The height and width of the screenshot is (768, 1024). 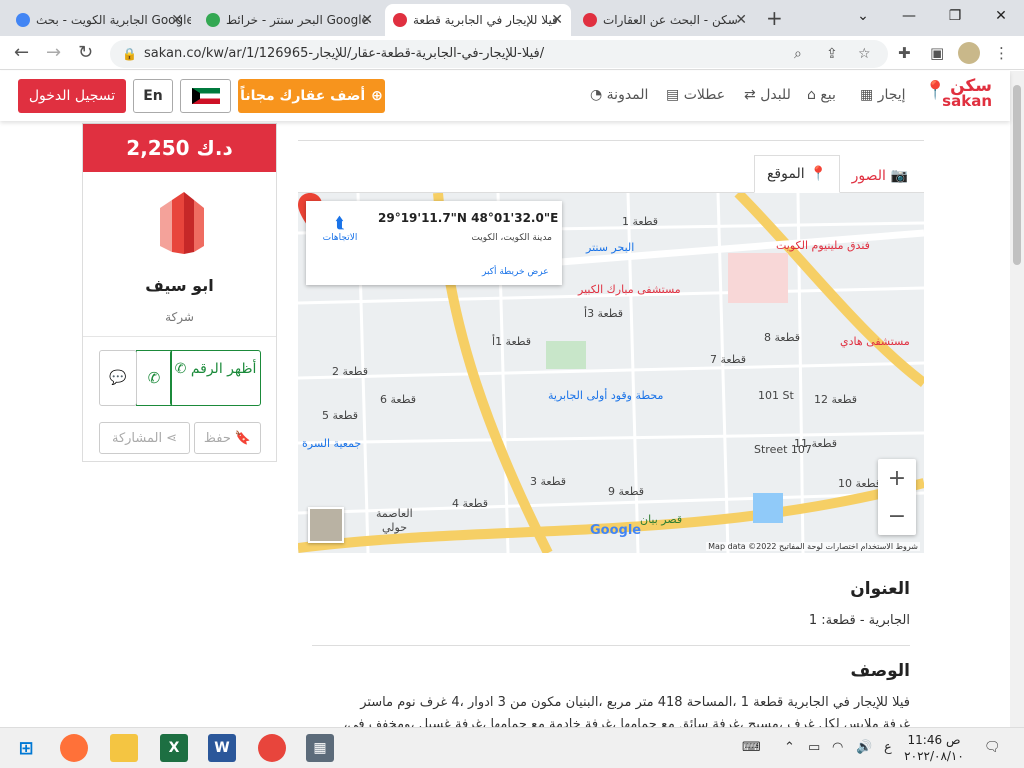 I want to click on map-label: قصر بيان, so click(x=661, y=519).